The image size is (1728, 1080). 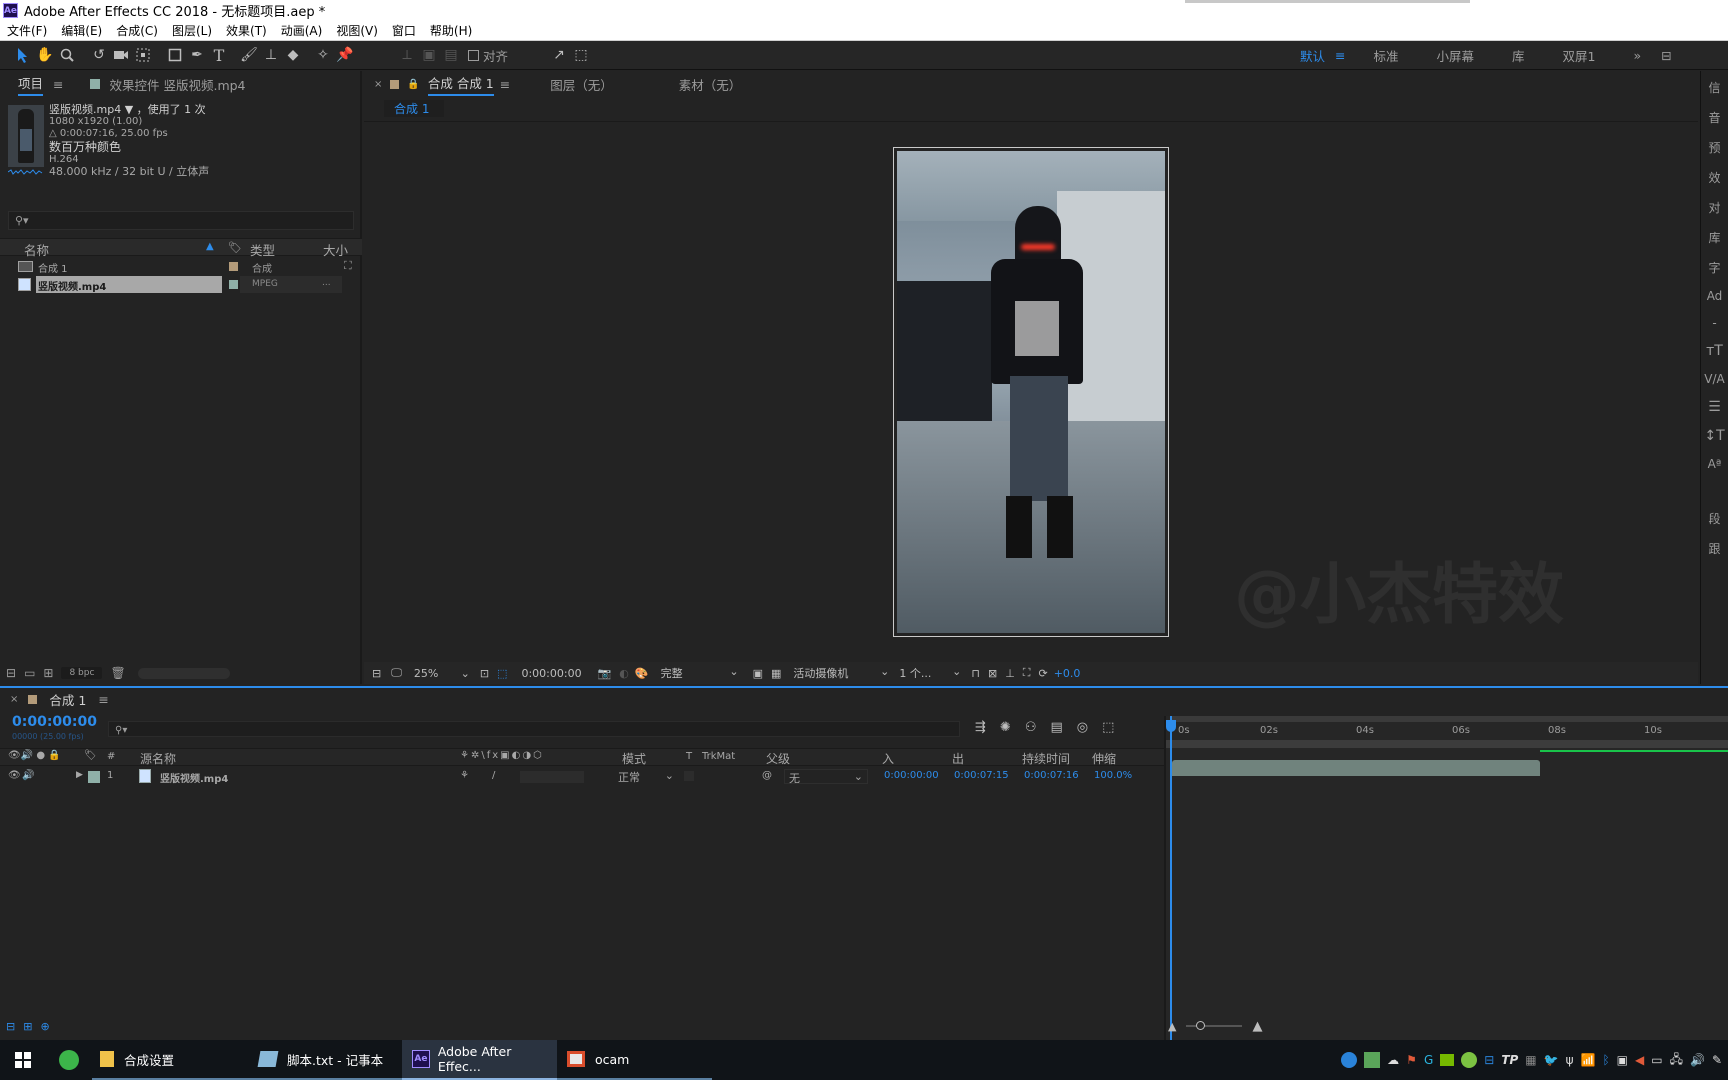 I want to click on snap-edge-icon: ↗, so click(x=559, y=55).